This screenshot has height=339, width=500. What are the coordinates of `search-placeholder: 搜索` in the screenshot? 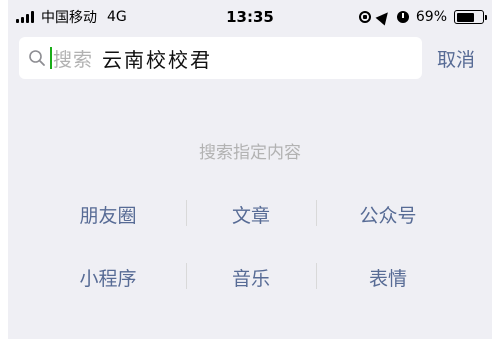 It's located at (73, 59).